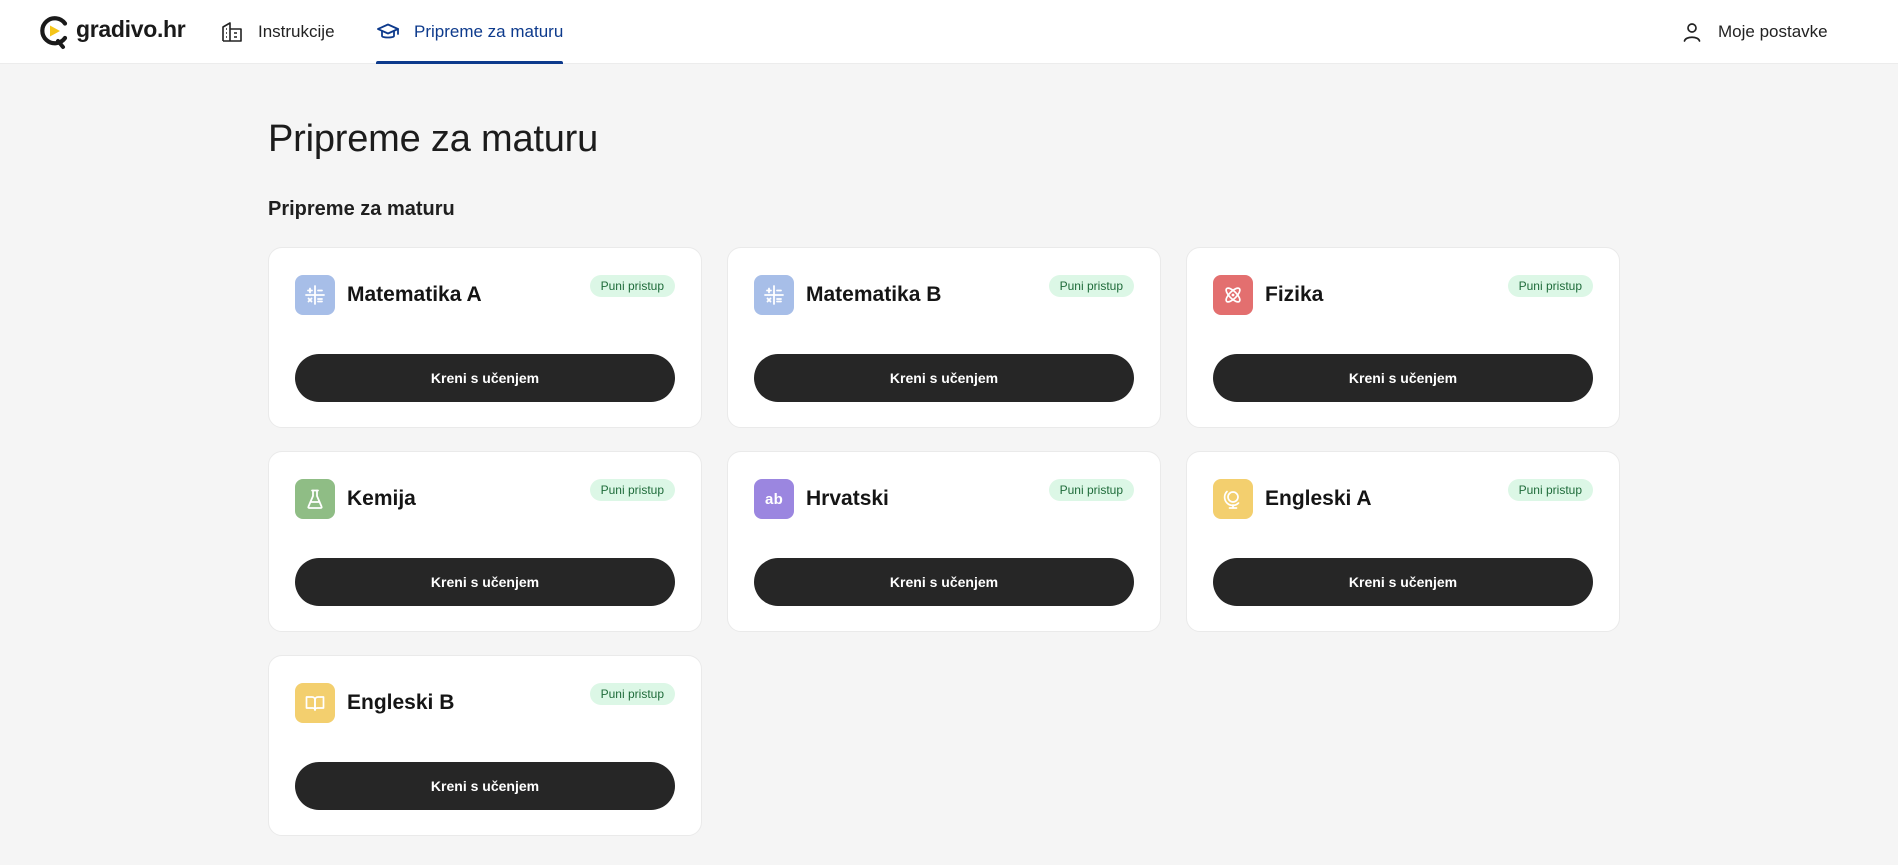 This screenshot has width=1898, height=865. I want to click on nav-instrukcije: Instrukcije, so click(277, 32).